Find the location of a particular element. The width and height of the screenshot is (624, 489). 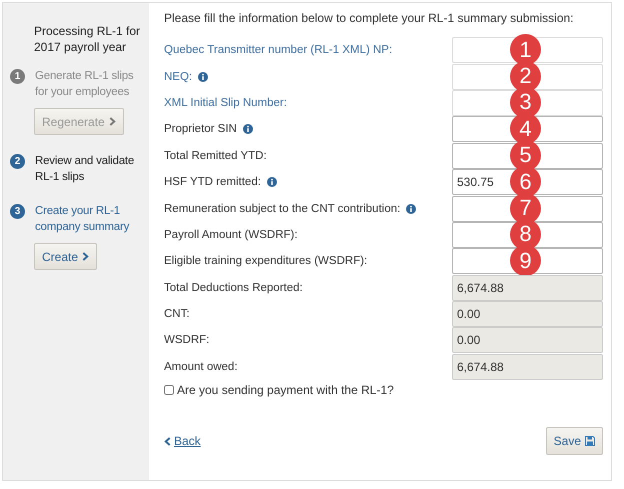

field-label: NEQ: is located at coordinates (178, 76).